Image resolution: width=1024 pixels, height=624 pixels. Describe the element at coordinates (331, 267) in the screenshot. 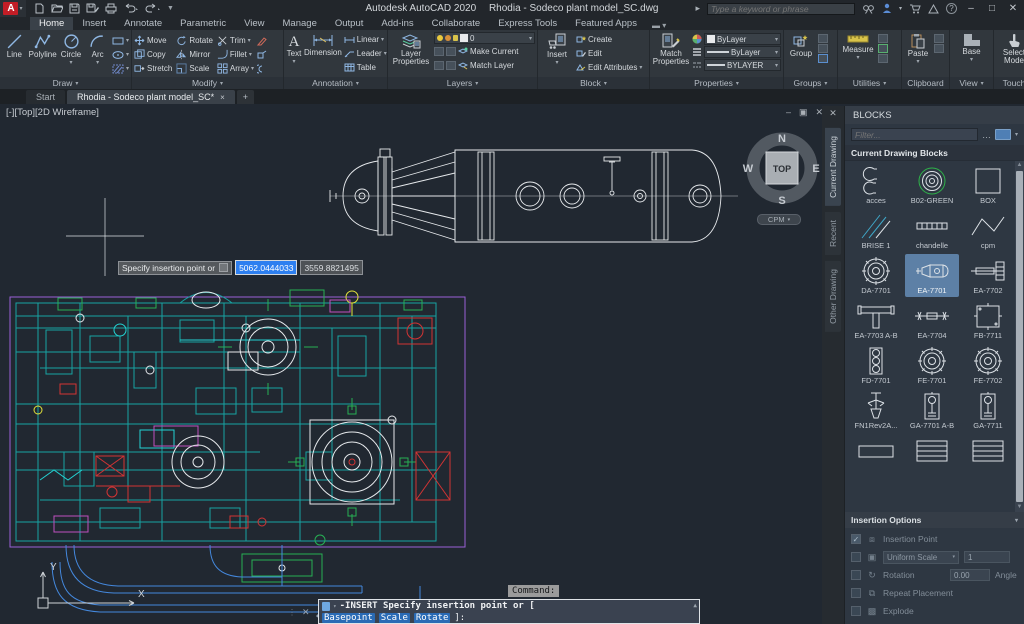

I see `dynamic-input-y-field: 3559.8821495` at that location.